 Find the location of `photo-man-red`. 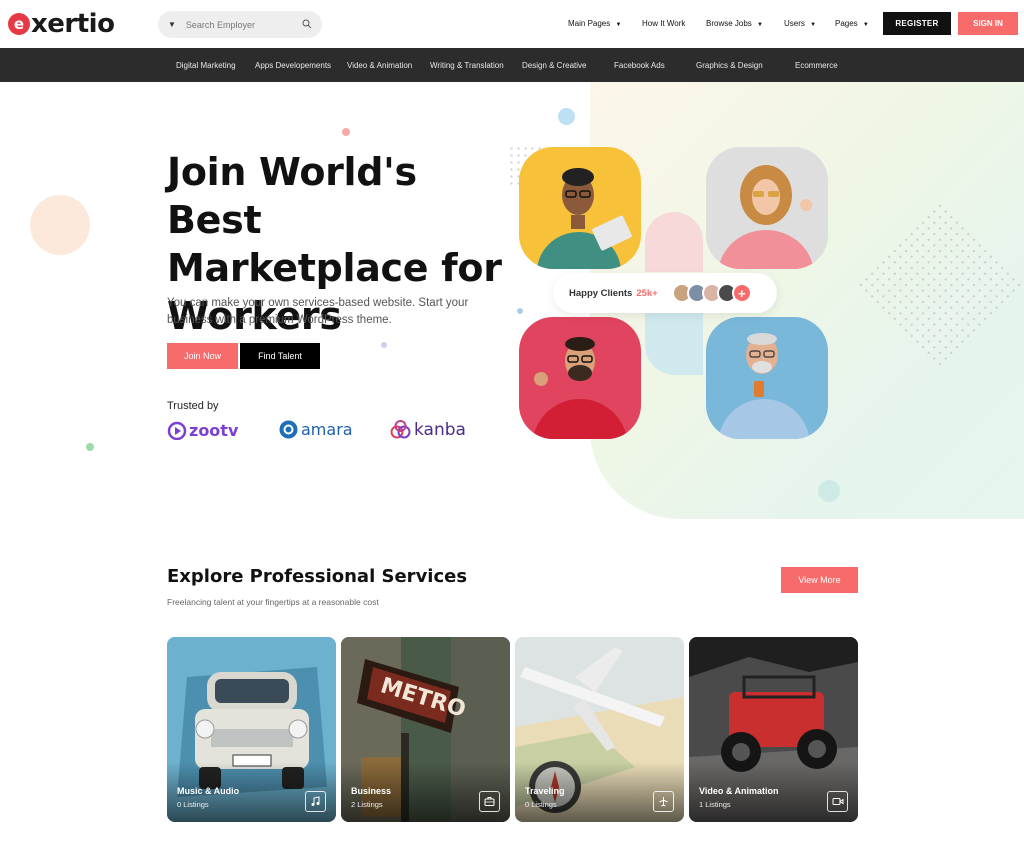

photo-man-red is located at coordinates (580, 378).